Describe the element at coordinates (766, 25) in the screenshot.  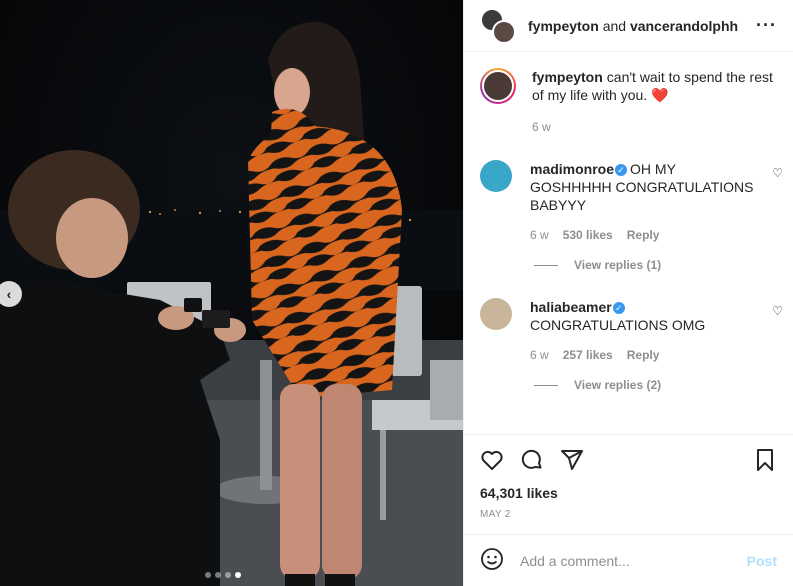
I see `more-horizontal-icon: ···` at that location.